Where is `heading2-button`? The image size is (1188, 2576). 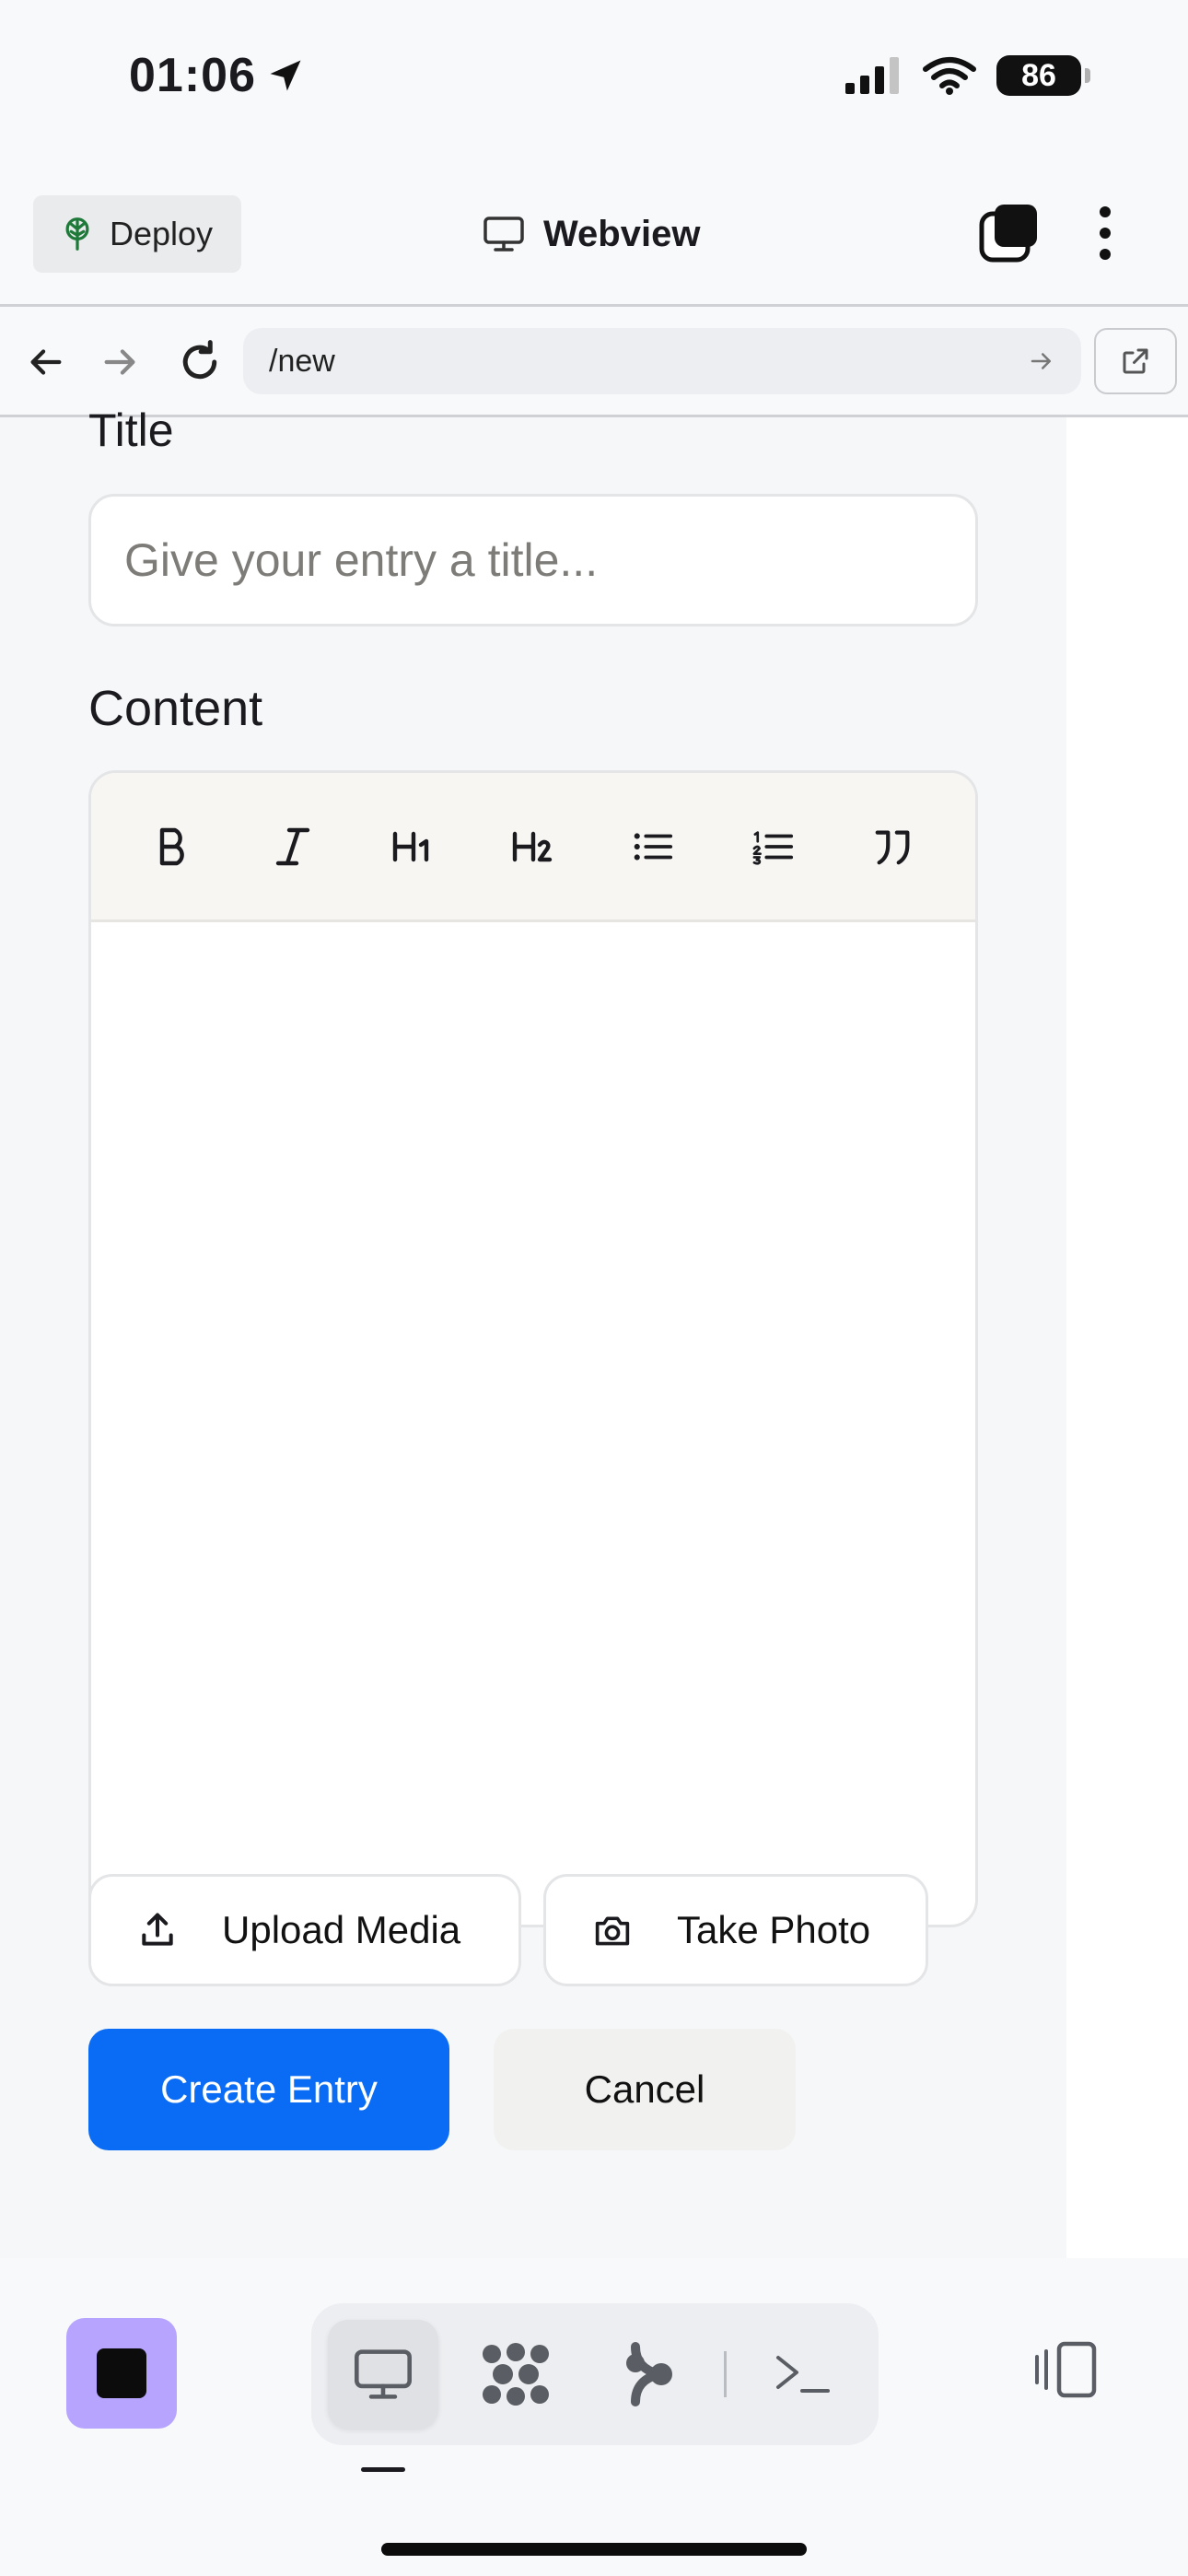 heading2-button is located at coordinates (533, 846).